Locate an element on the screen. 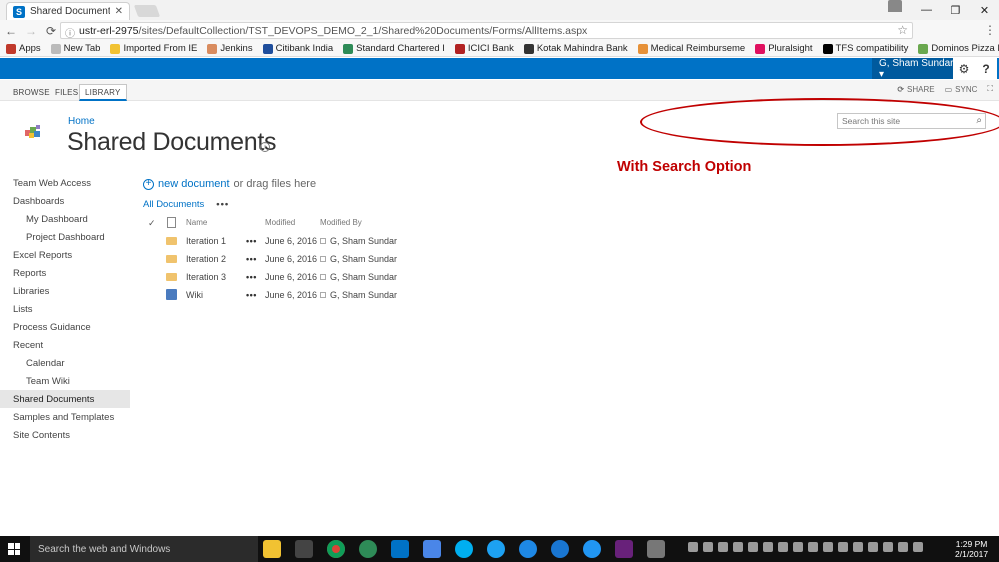  sync-button: ▭ SYNC is located at coordinates (961, 89).